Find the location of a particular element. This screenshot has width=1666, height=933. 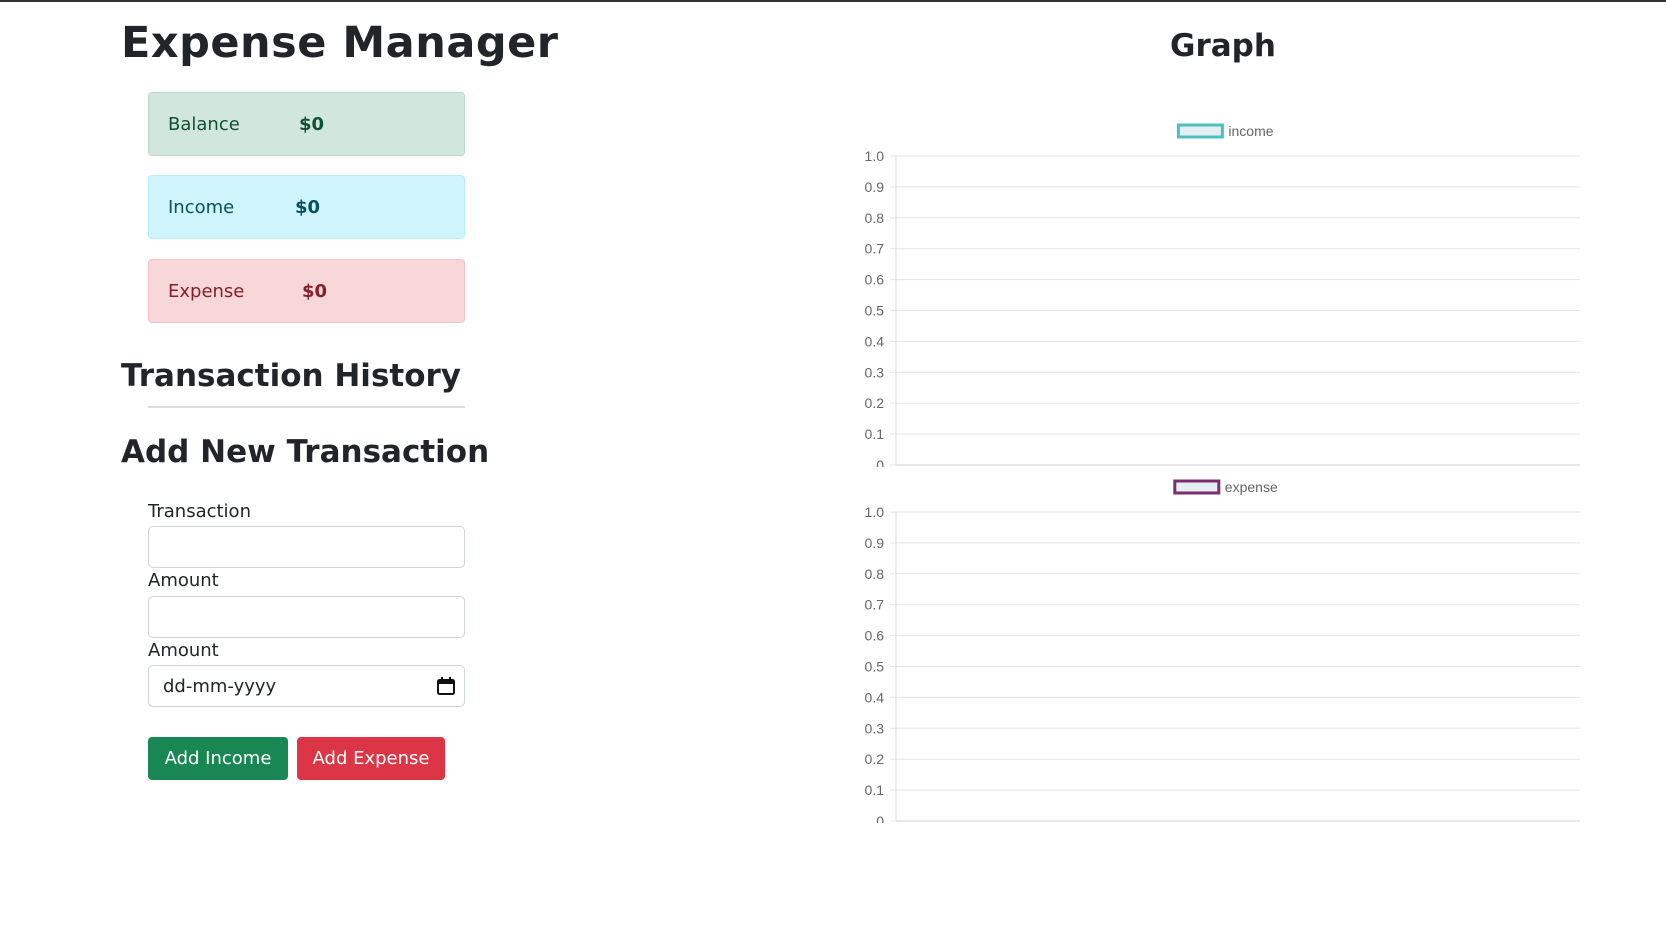

expense-legend-swatch is located at coordinates (1197, 487).